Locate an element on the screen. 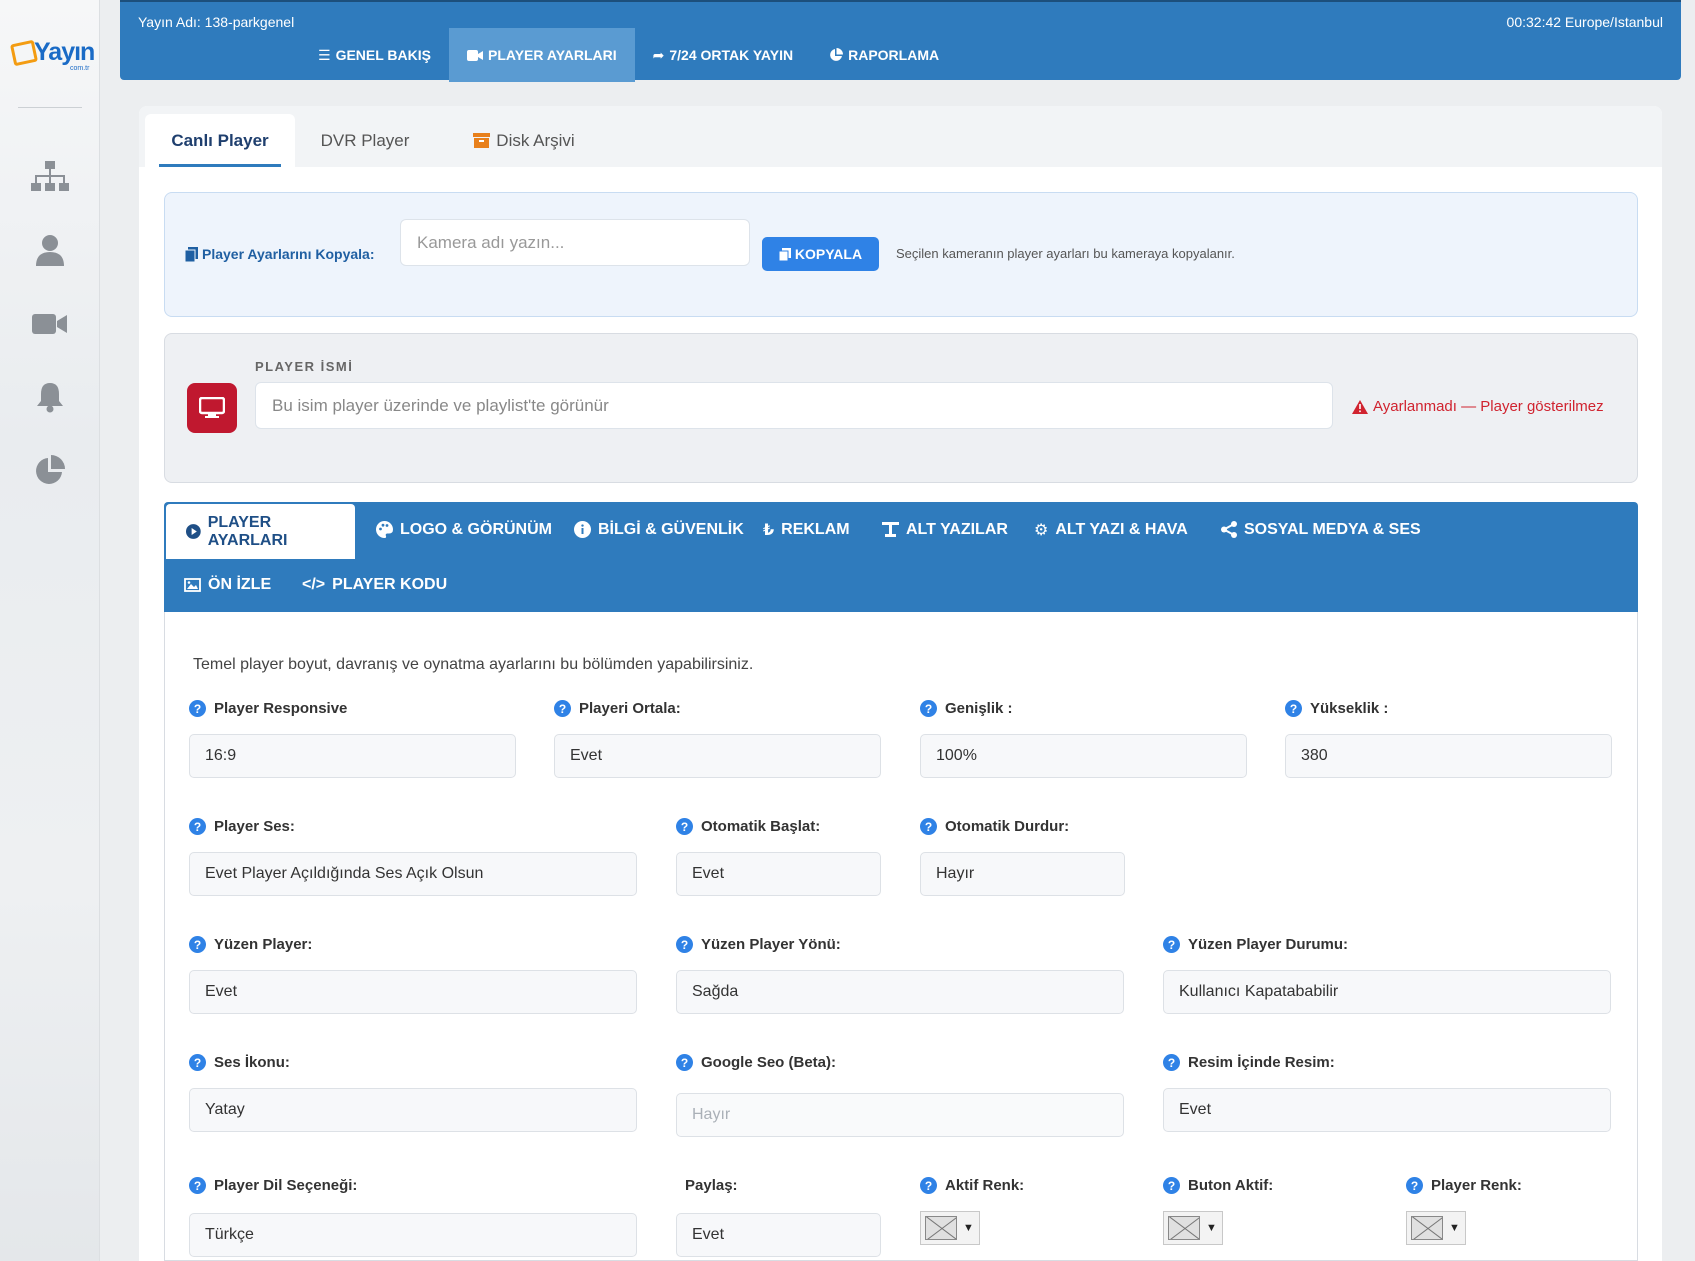 The height and width of the screenshot is (1261, 1695). player-name-input is located at coordinates (794, 405).